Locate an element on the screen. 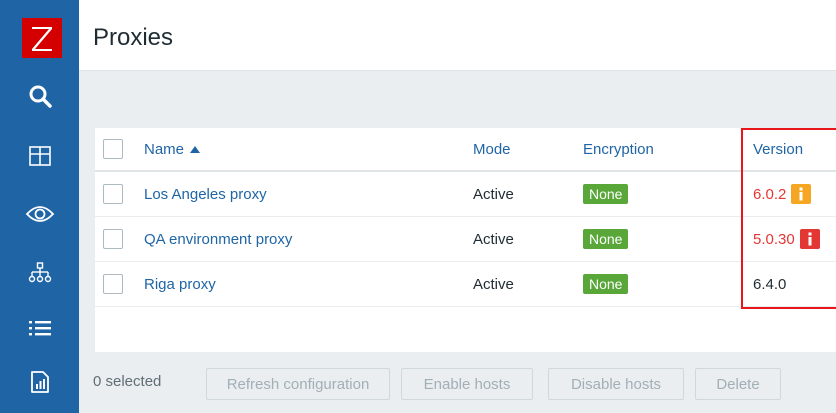 This screenshot has width=836, height=413. proxy-name-link: Los Angeles proxy is located at coordinates (205, 194).